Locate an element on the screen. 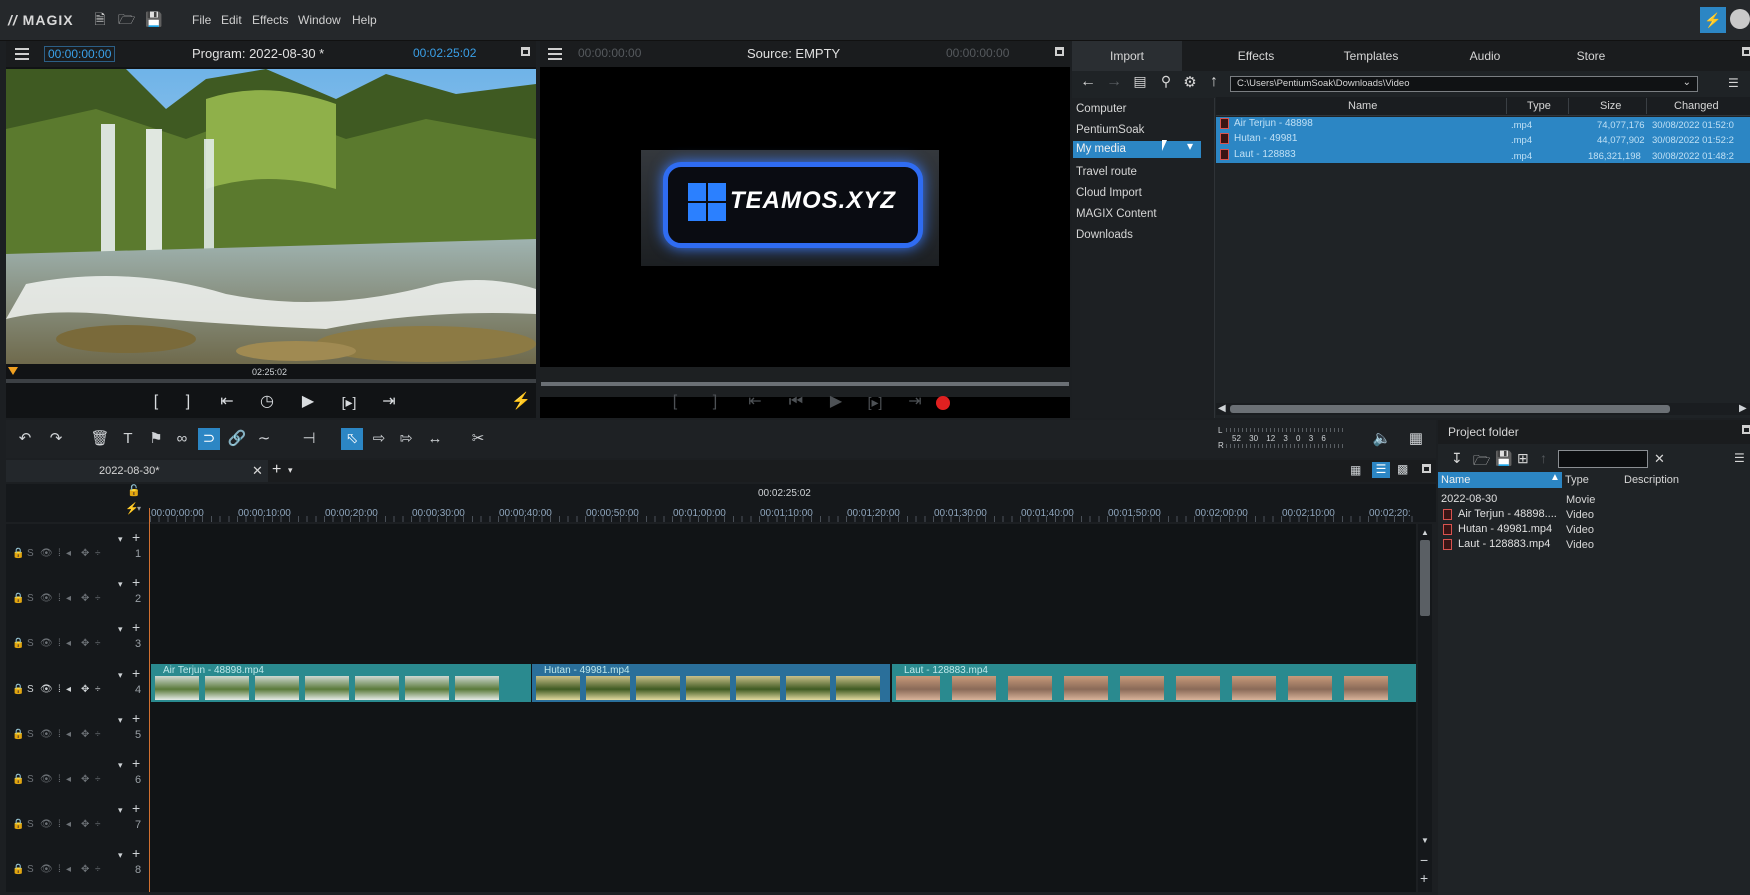 The height and width of the screenshot is (895, 1750). stretch-tool-icon: ↔ is located at coordinates (435, 439).